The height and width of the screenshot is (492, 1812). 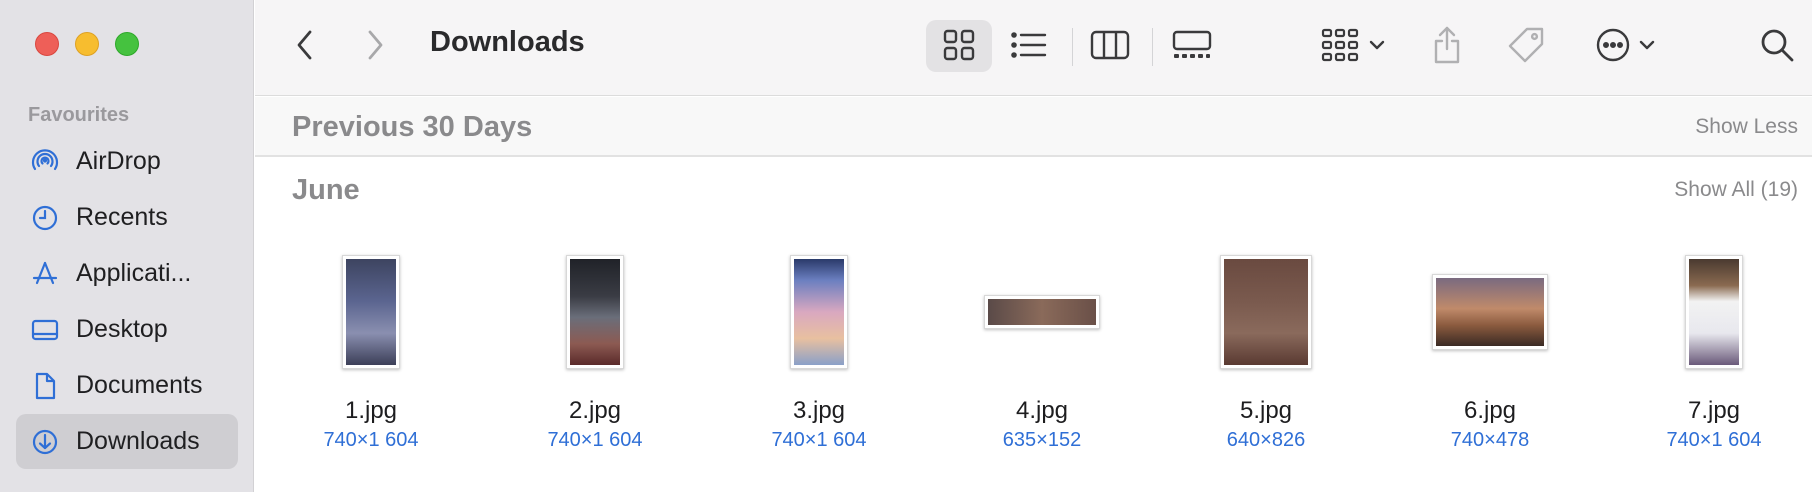 What do you see at coordinates (1490, 410) in the screenshot?
I see `file-name: 6.jpg` at bounding box center [1490, 410].